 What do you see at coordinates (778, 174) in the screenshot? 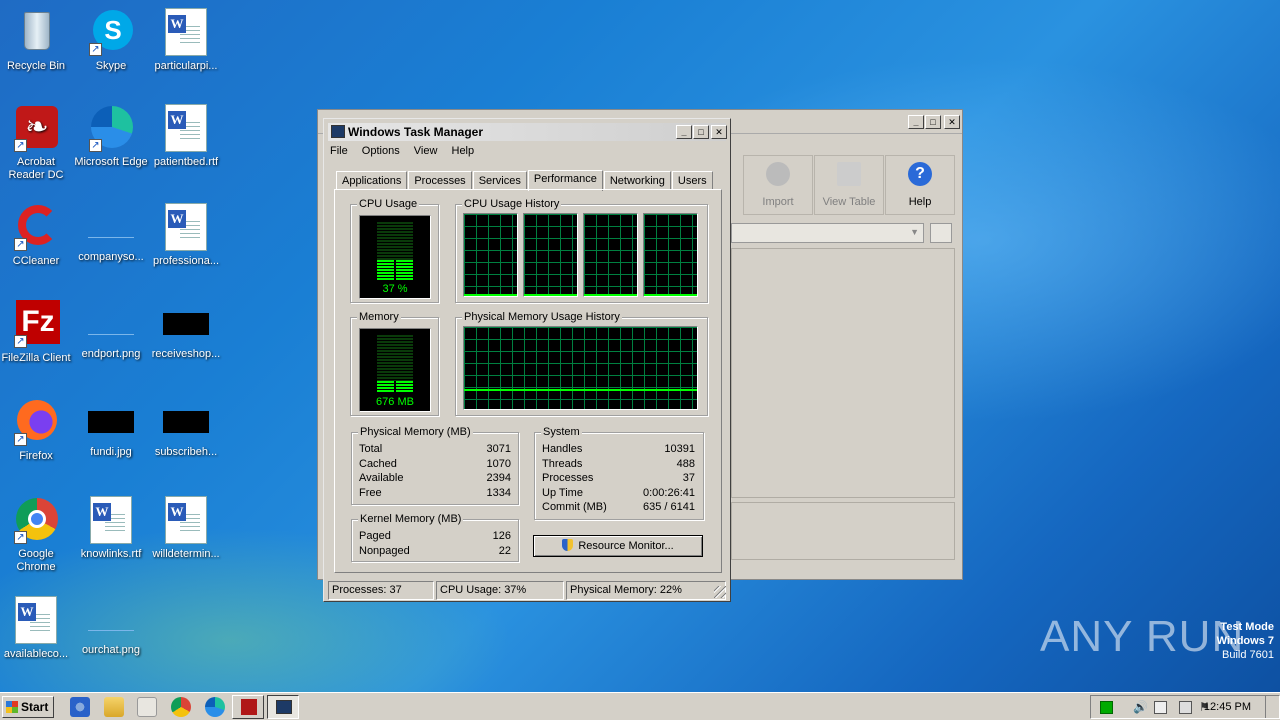
I see `download-icon` at bounding box center [778, 174].